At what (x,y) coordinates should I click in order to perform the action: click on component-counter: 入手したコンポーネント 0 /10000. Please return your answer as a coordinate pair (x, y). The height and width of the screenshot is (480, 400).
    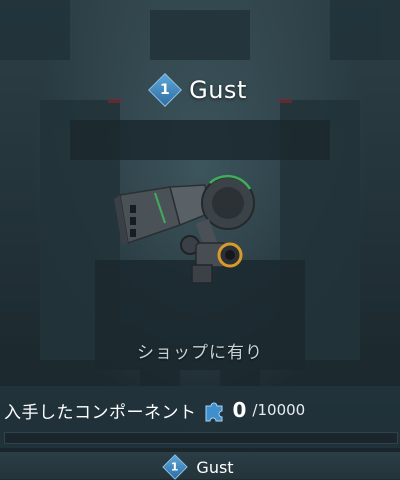
    Looking at the image, I should click on (152, 410).